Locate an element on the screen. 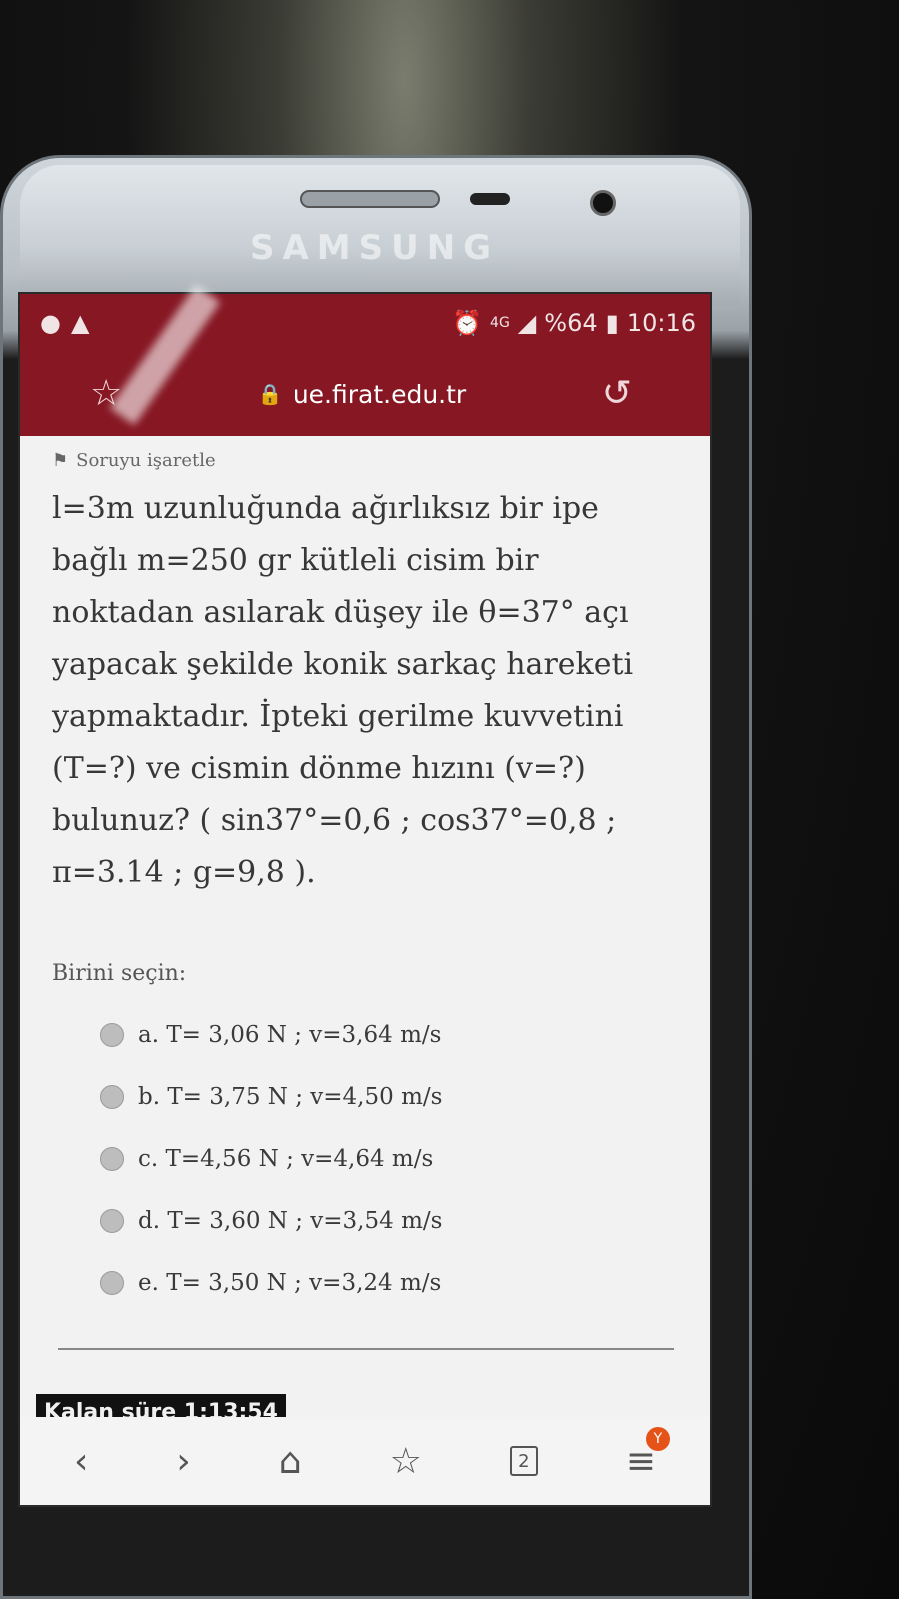 The width and height of the screenshot is (899, 1599). notification-badge: Y is located at coordinates (657, 1438).